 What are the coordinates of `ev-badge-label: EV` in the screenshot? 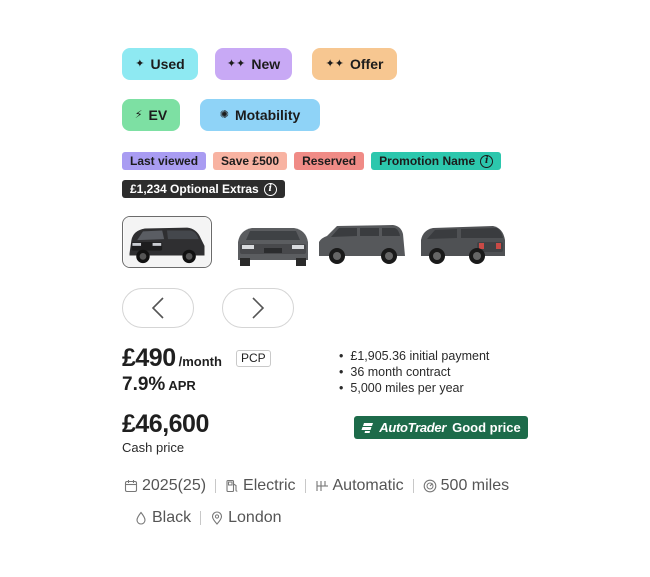 It's located at (158, 115).